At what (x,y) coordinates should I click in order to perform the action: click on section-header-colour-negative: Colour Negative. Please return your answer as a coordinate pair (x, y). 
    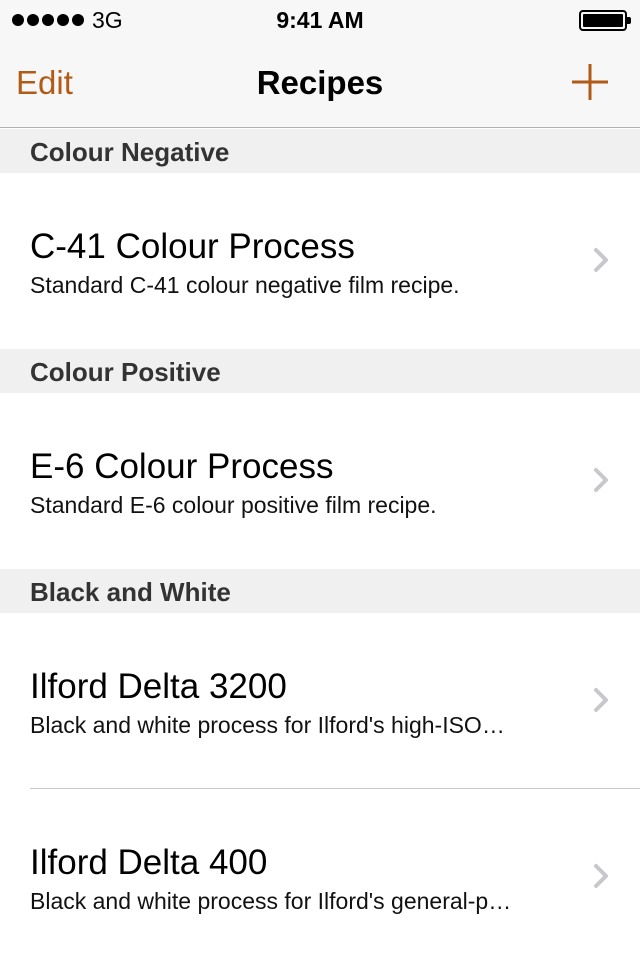
    Looking at the image, I should click on (320, 151).